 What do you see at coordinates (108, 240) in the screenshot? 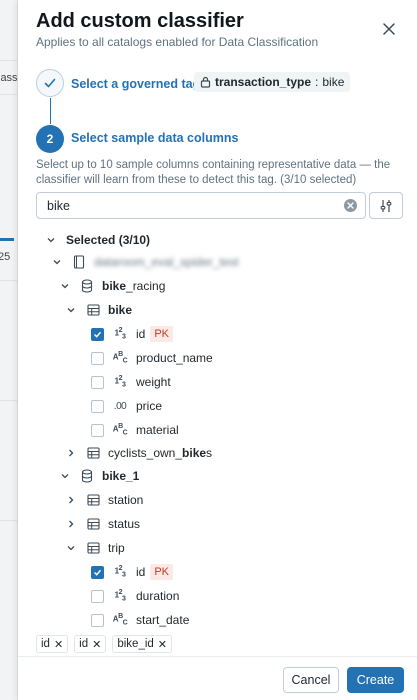
I see `selected-count-label: Selected (3/10)` at bounding box center [108, 240].